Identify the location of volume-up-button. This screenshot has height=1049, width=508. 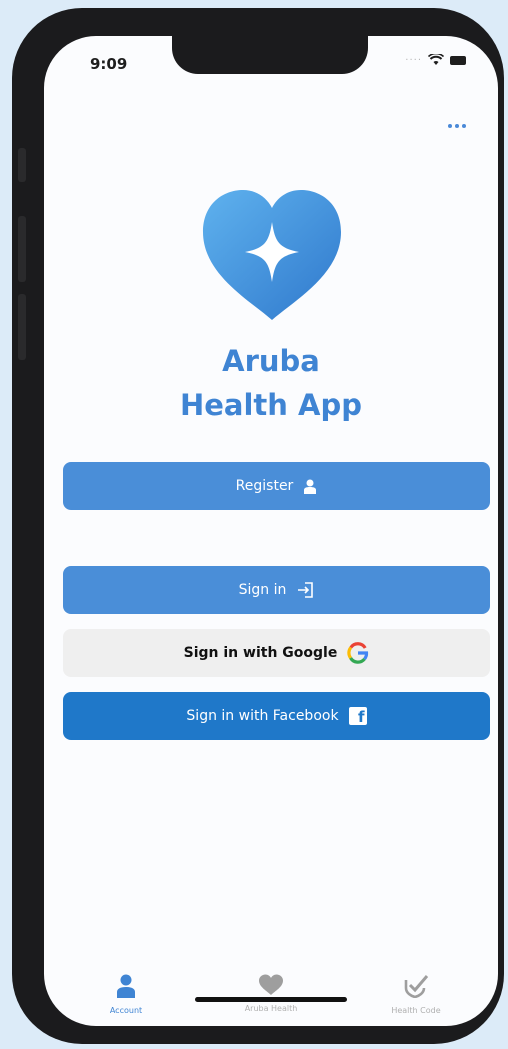
(22, 249).